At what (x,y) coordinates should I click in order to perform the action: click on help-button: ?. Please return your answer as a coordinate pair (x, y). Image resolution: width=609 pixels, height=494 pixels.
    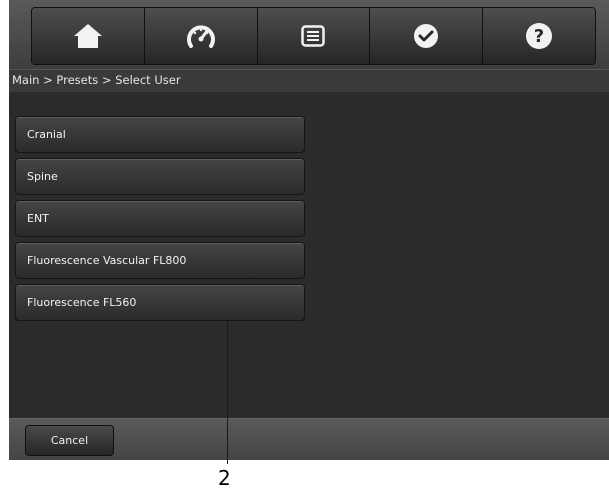
    Looking at the image, I should click on (539, 36).